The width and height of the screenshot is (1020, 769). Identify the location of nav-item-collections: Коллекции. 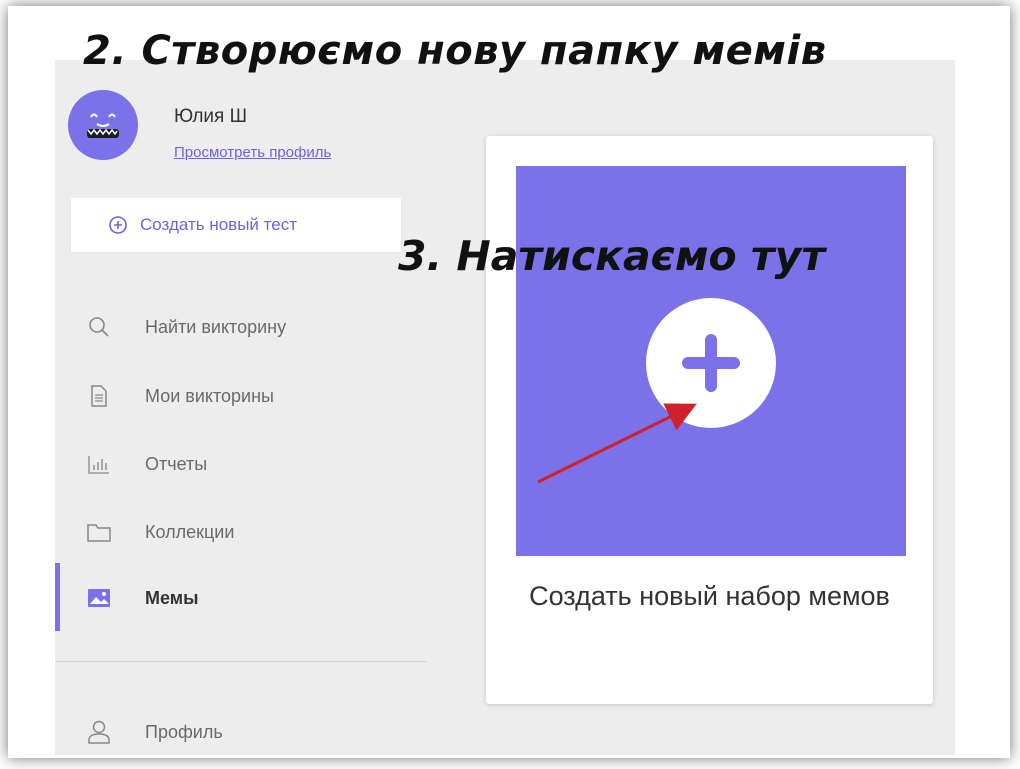
(235, 532).